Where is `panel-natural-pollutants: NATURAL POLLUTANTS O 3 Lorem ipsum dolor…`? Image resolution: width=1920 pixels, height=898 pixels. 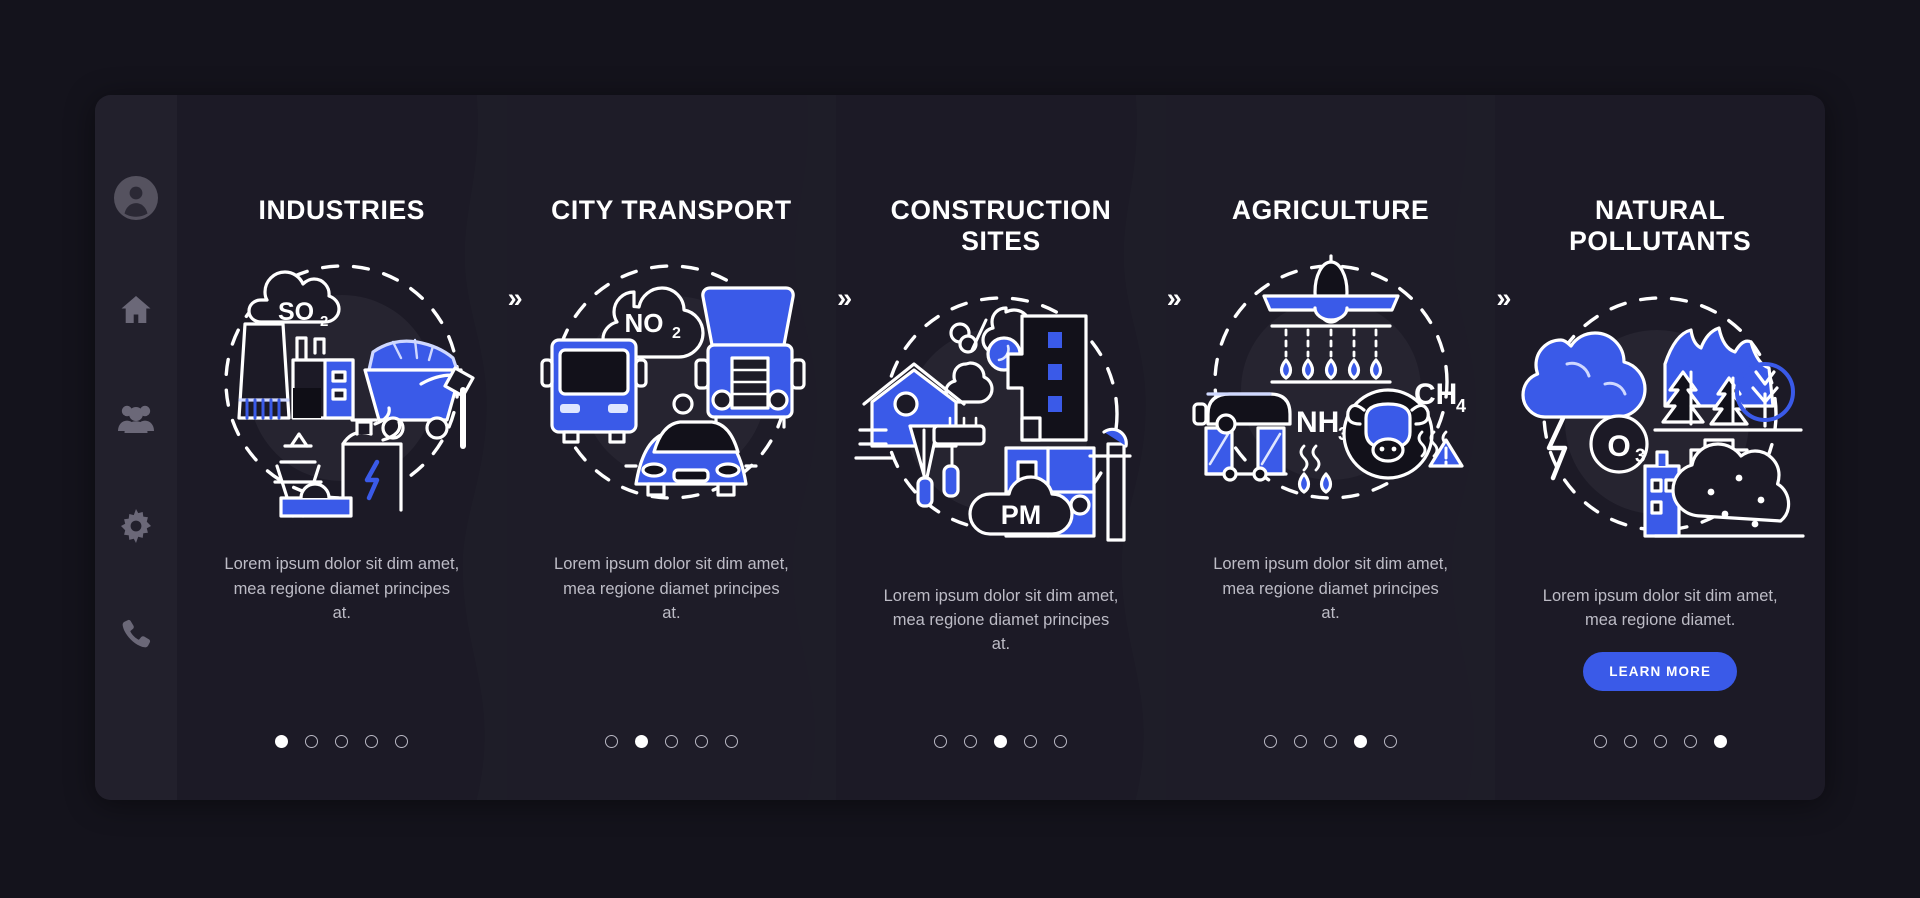
panel-natural-pollutants: NATURAL POLLUTANTS O 3 Lorem ipsum dolor… is located at coordinates (1660, 447).